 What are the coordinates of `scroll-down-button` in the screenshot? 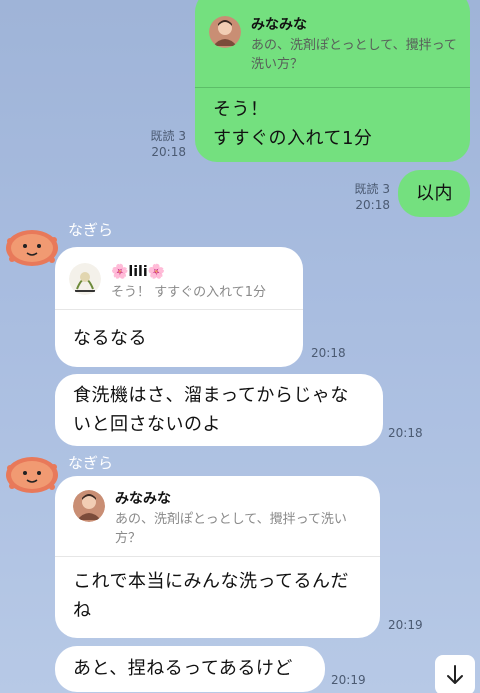 It's located at (455, 674).